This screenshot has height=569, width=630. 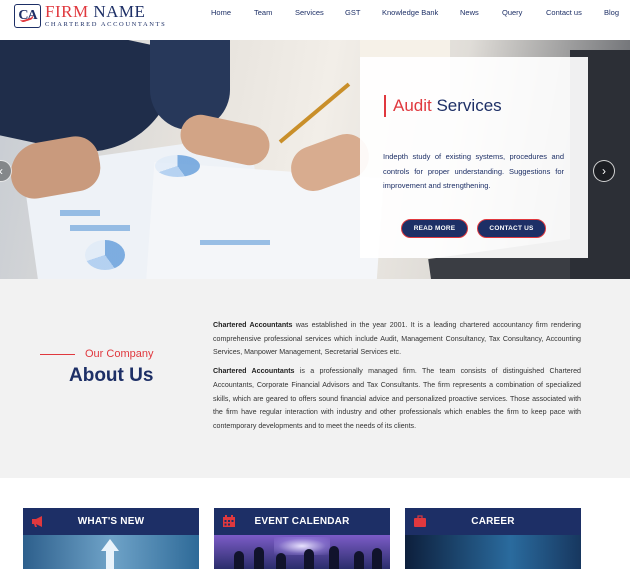 I want to click on nav-item-team: Team, so click(x=263, y=12).